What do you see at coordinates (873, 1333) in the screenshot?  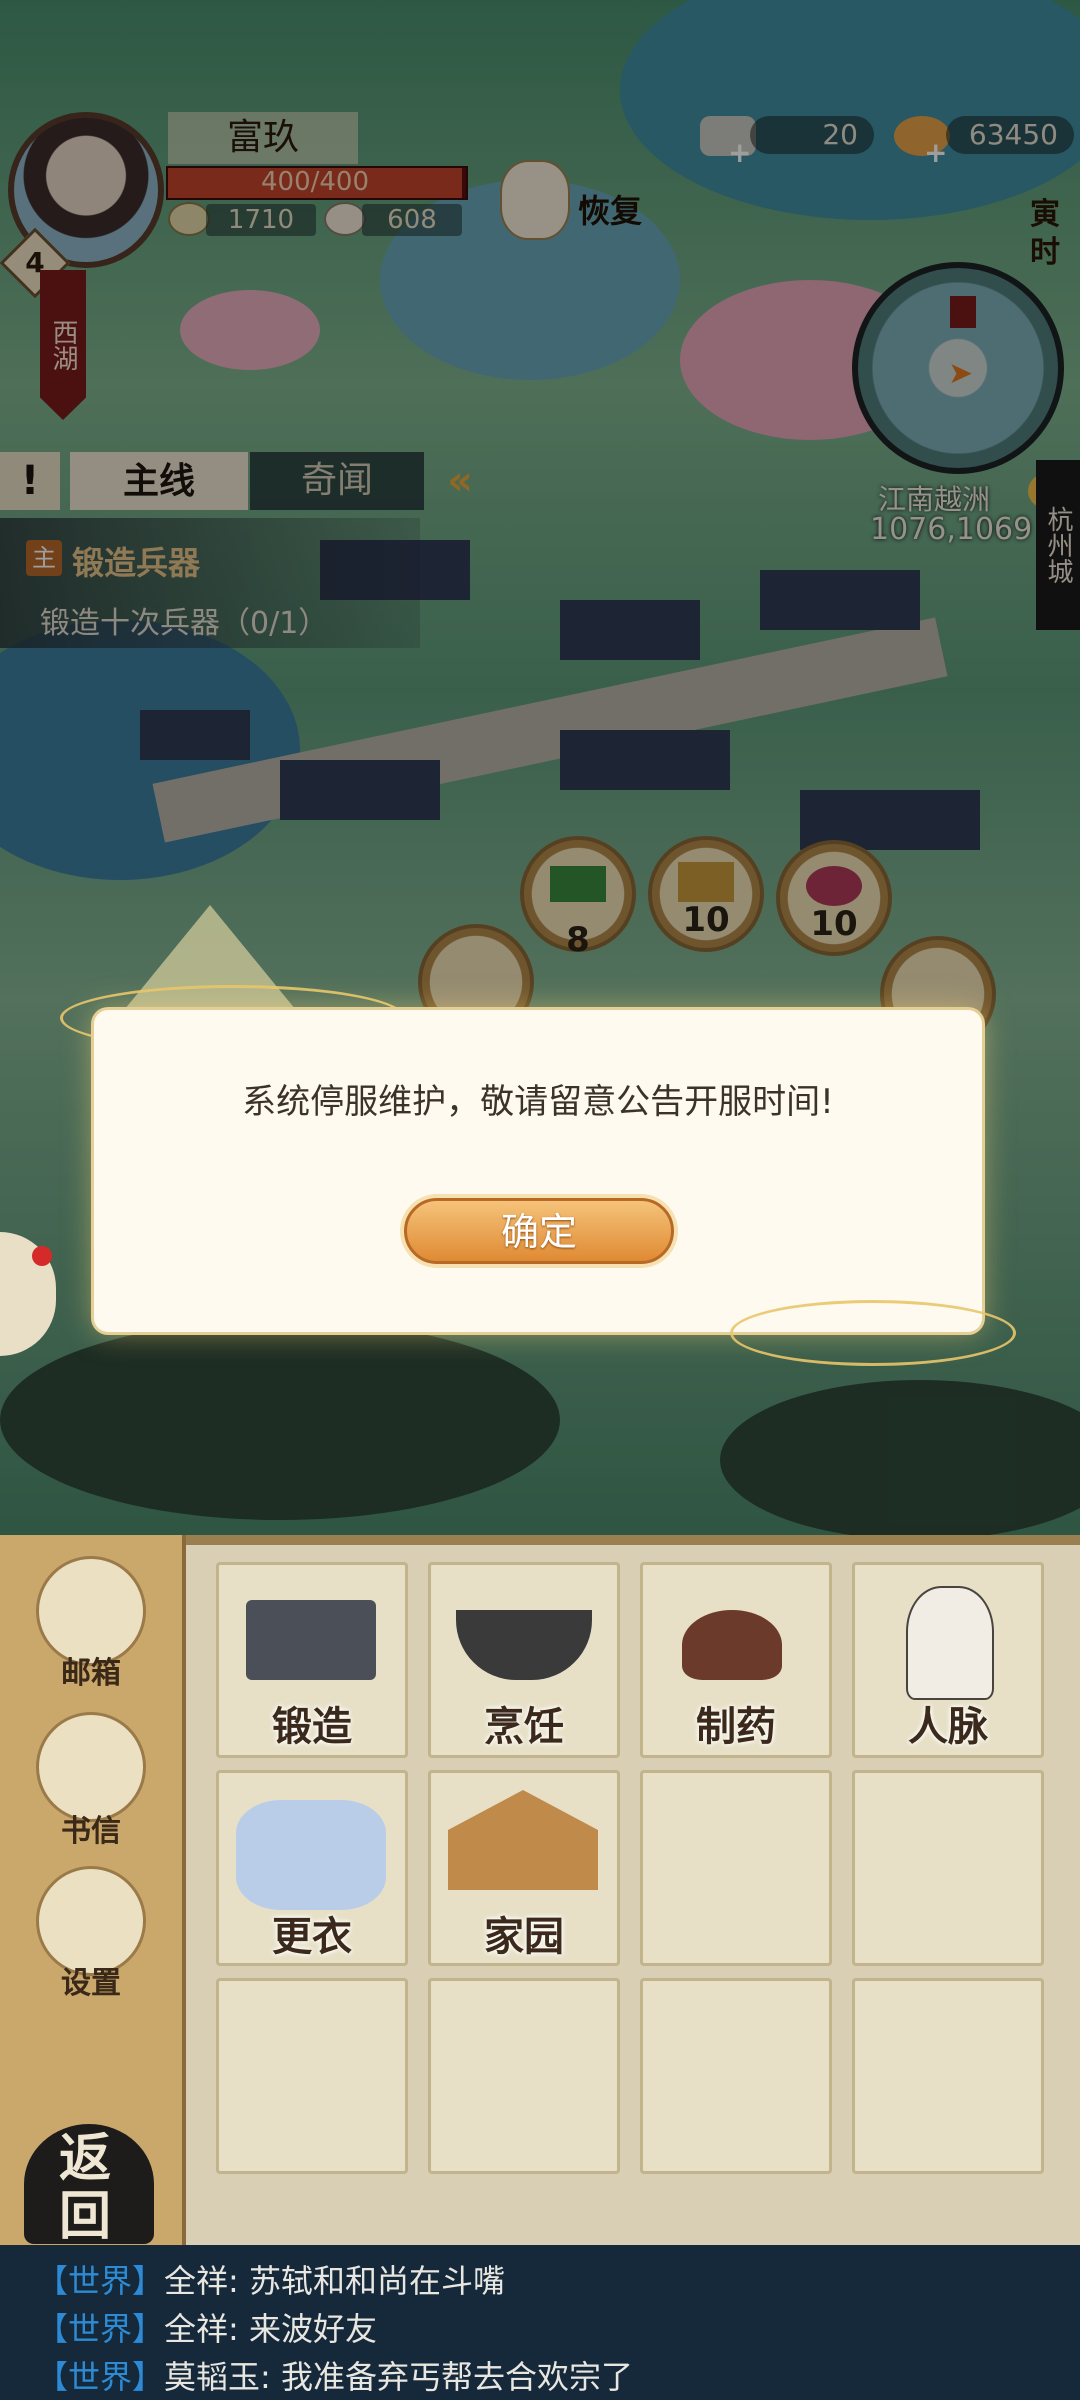 I see `cloud-decoration` at bounding box center [873, 1333].